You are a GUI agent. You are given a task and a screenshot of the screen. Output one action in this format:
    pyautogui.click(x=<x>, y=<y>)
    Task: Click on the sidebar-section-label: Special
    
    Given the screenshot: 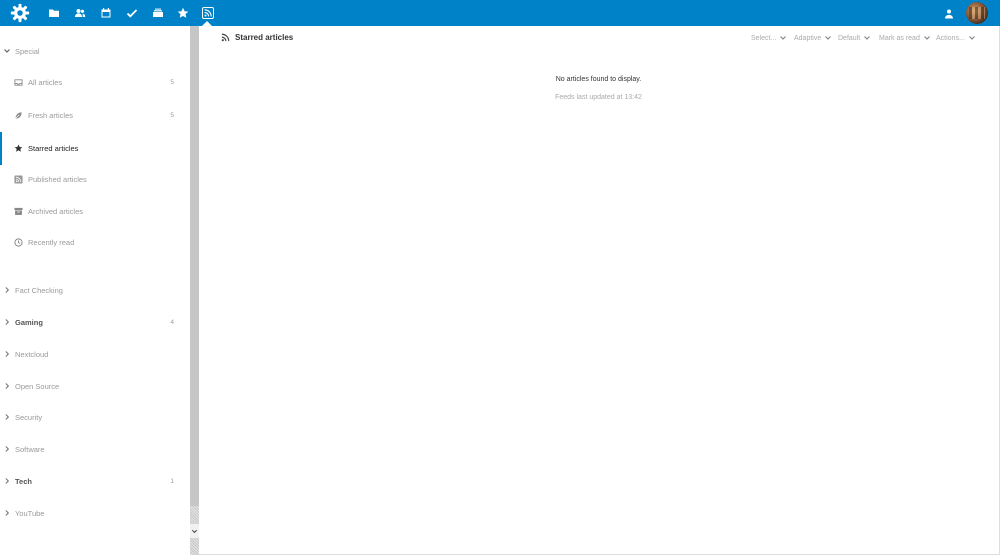 What is the action you would take?
    pyautogui.click(x=27, y=51)
    